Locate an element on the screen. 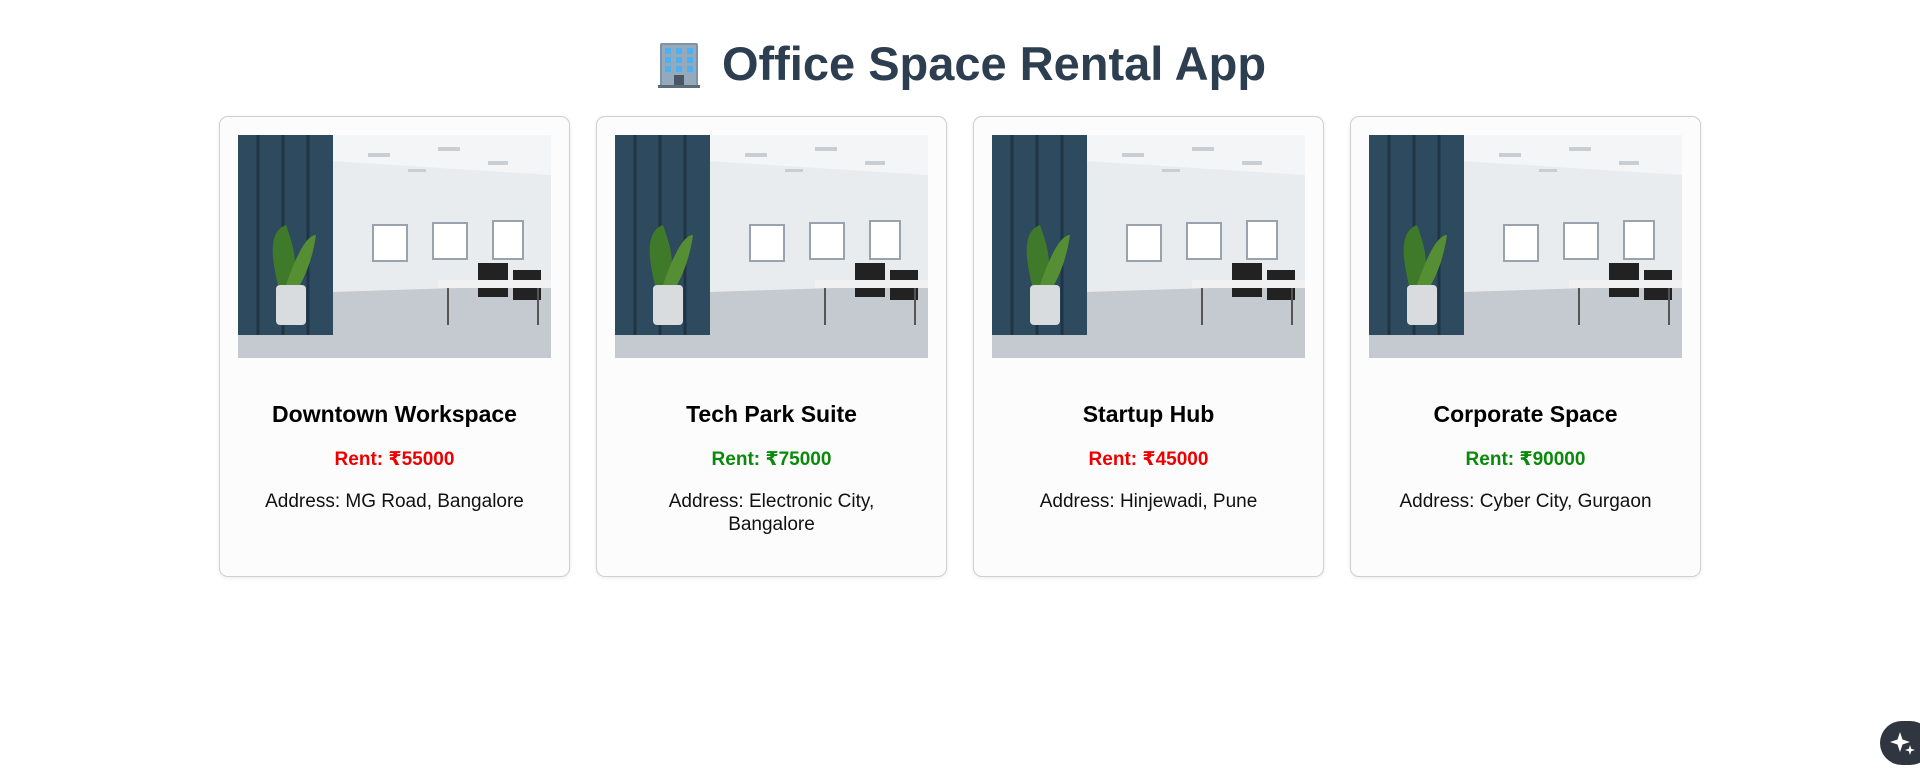 This screenshot has height=772, width=1920. assistant-button is located at coordinates (1900, 743).